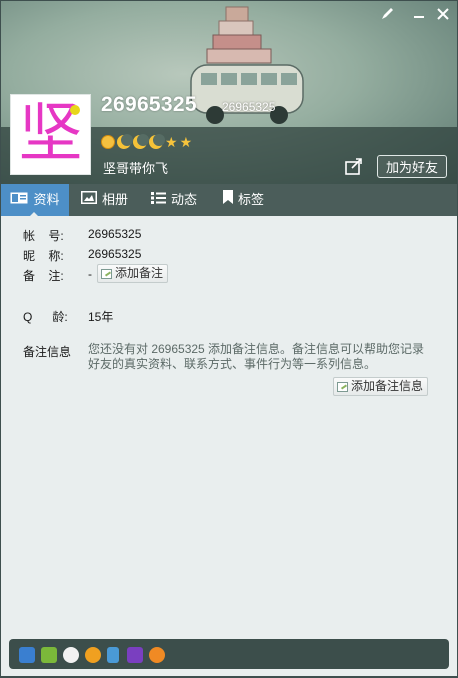  What do you see at coordinates (43, 256) in the screenshot?
I see `nick-label: 昵 称:` at bounding box center [43, 256].